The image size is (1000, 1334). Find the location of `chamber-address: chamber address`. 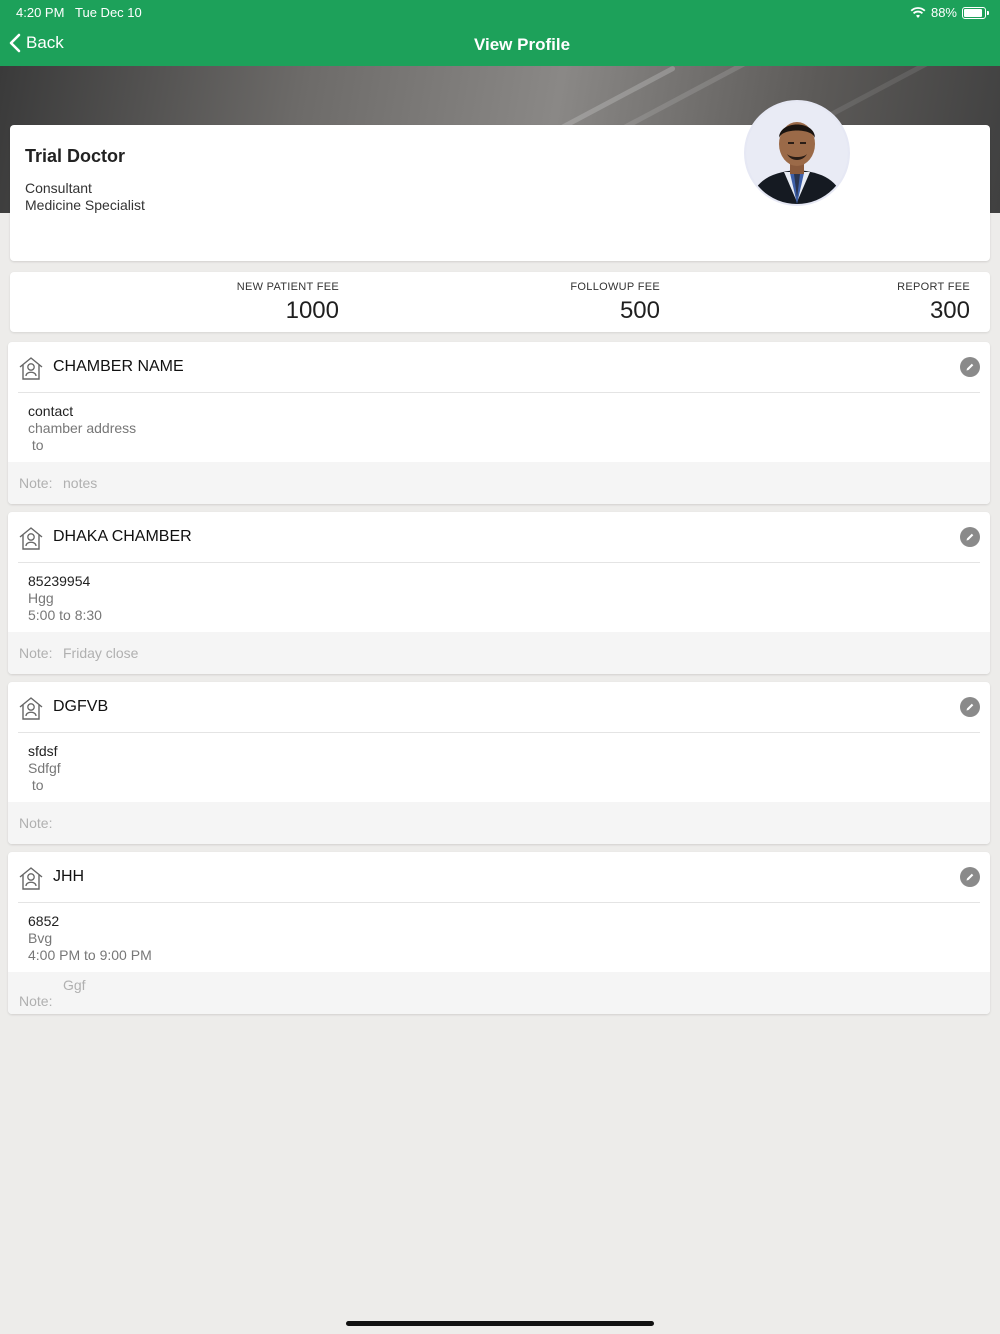

chamber-address: chamber address is located at coordinates (82, 428).